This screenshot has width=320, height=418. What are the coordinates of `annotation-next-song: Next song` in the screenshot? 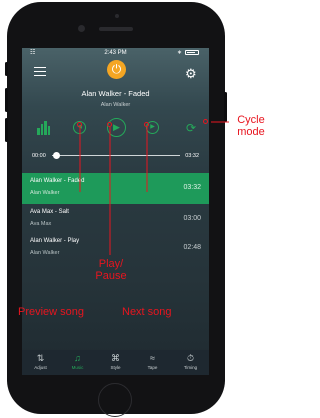 It's located at (147, 312).